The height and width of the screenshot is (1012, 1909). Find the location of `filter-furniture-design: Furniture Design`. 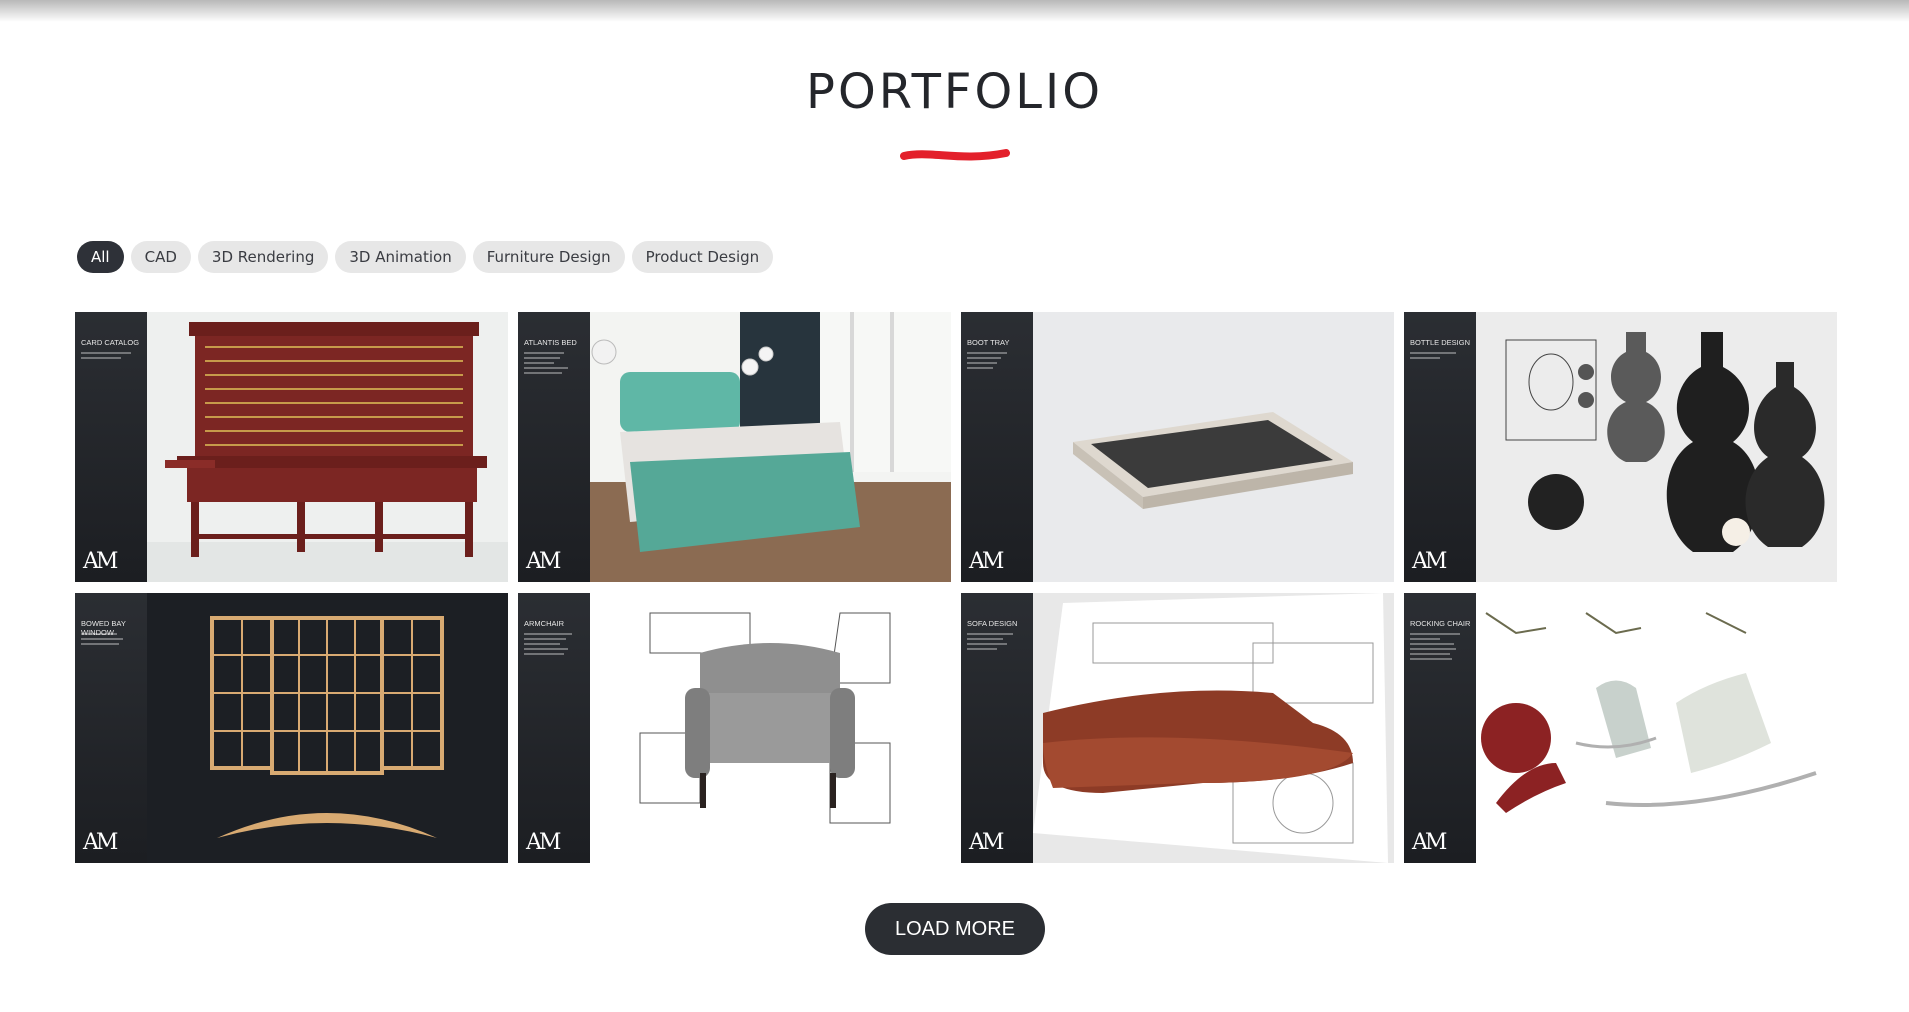

filter-furniture-design: Furniture Design is located at coordinates (548, 257).